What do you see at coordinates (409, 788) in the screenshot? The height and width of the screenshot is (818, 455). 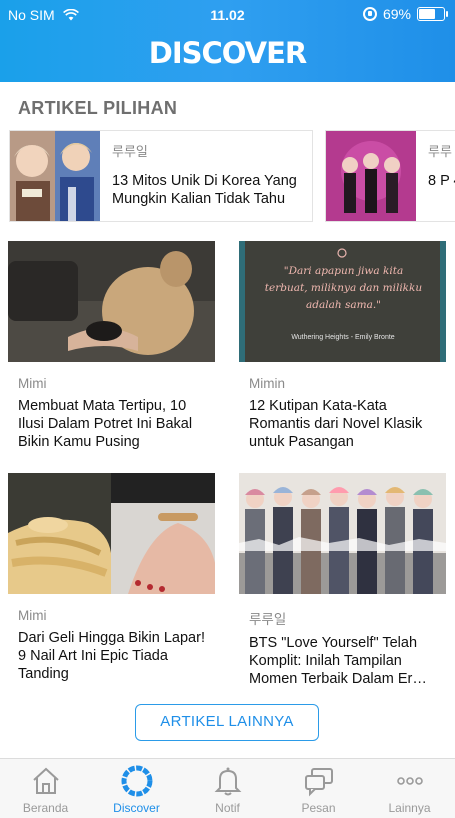 I see `tab-lainnya: Lainnya` at bounding box center [409, 788].